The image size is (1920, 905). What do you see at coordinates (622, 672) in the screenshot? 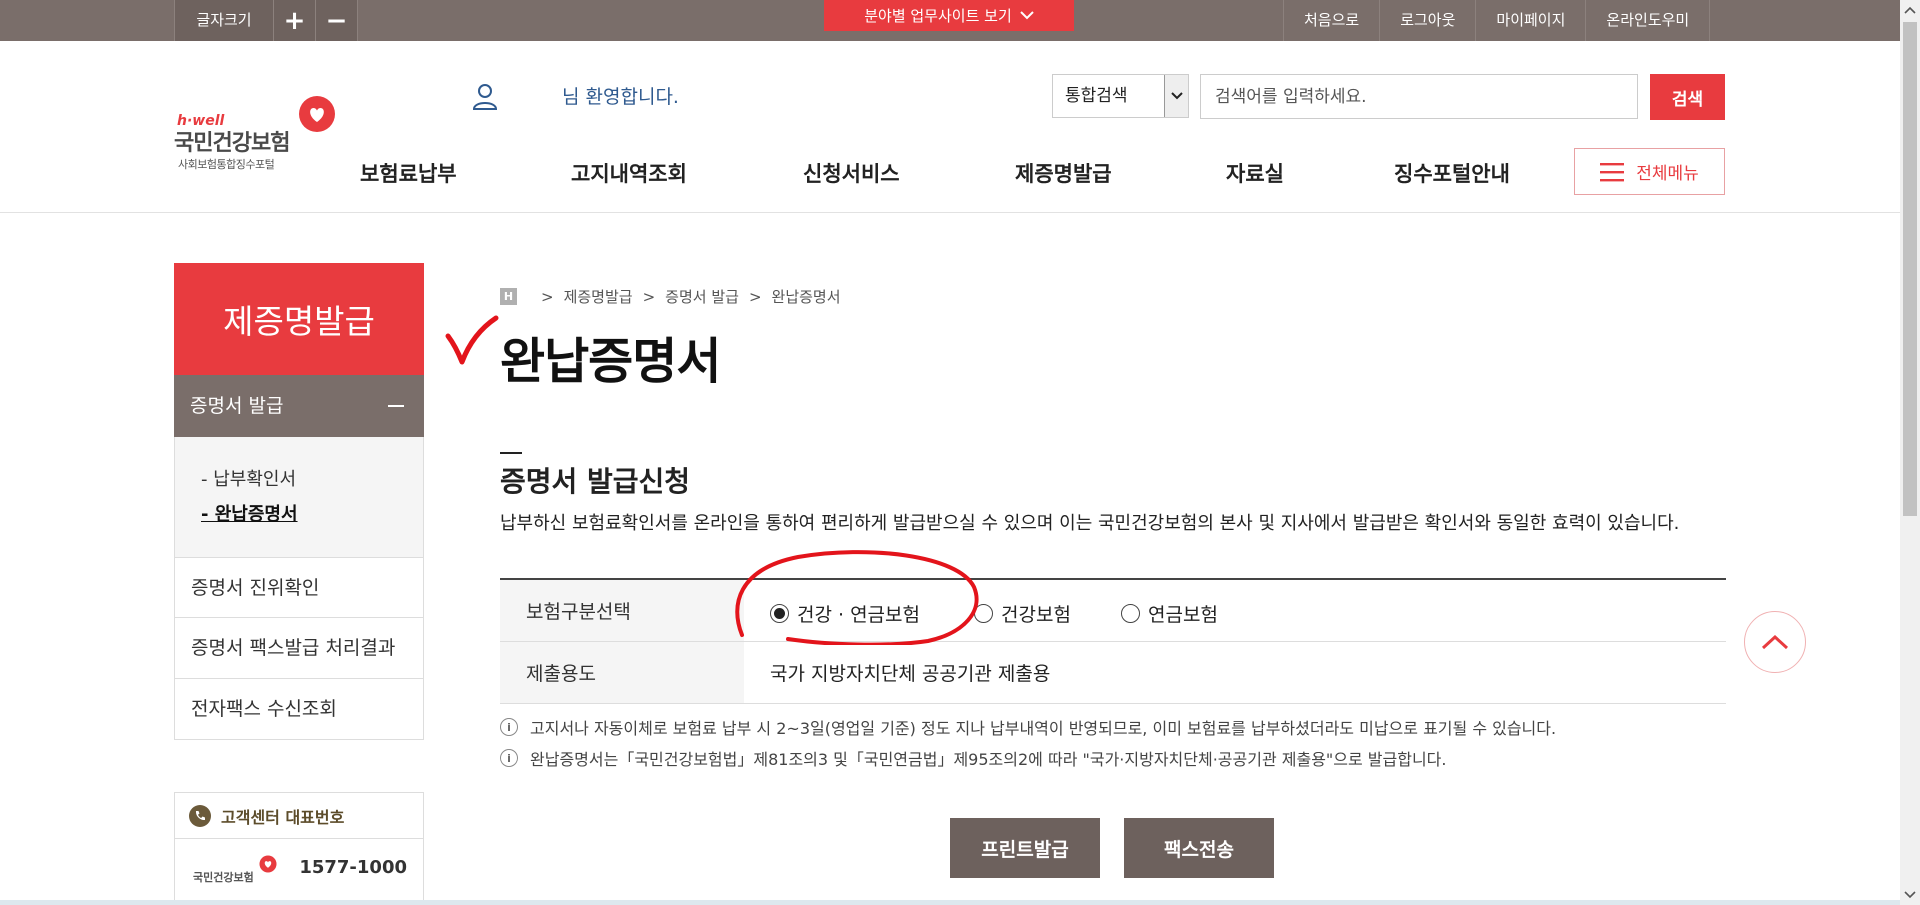
I see `submission-purpose-label: 제출용도` at bounding box center [622, 672].